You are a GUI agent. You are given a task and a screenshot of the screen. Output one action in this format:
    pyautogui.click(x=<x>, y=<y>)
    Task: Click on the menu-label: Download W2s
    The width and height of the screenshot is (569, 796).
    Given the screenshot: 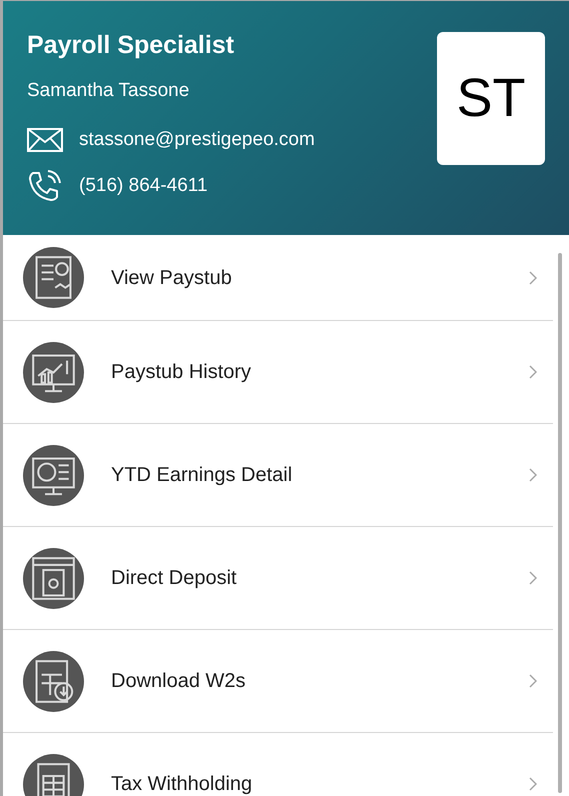 What is the action you would take?
    pyautogui.click(x=179, y=681)
    